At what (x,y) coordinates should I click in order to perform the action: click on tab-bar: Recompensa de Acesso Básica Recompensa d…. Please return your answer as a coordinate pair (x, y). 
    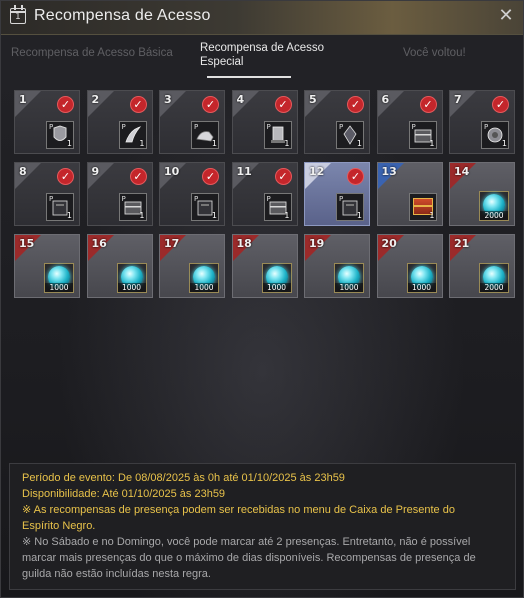
    Looking at the image, I should click on (262, 59).